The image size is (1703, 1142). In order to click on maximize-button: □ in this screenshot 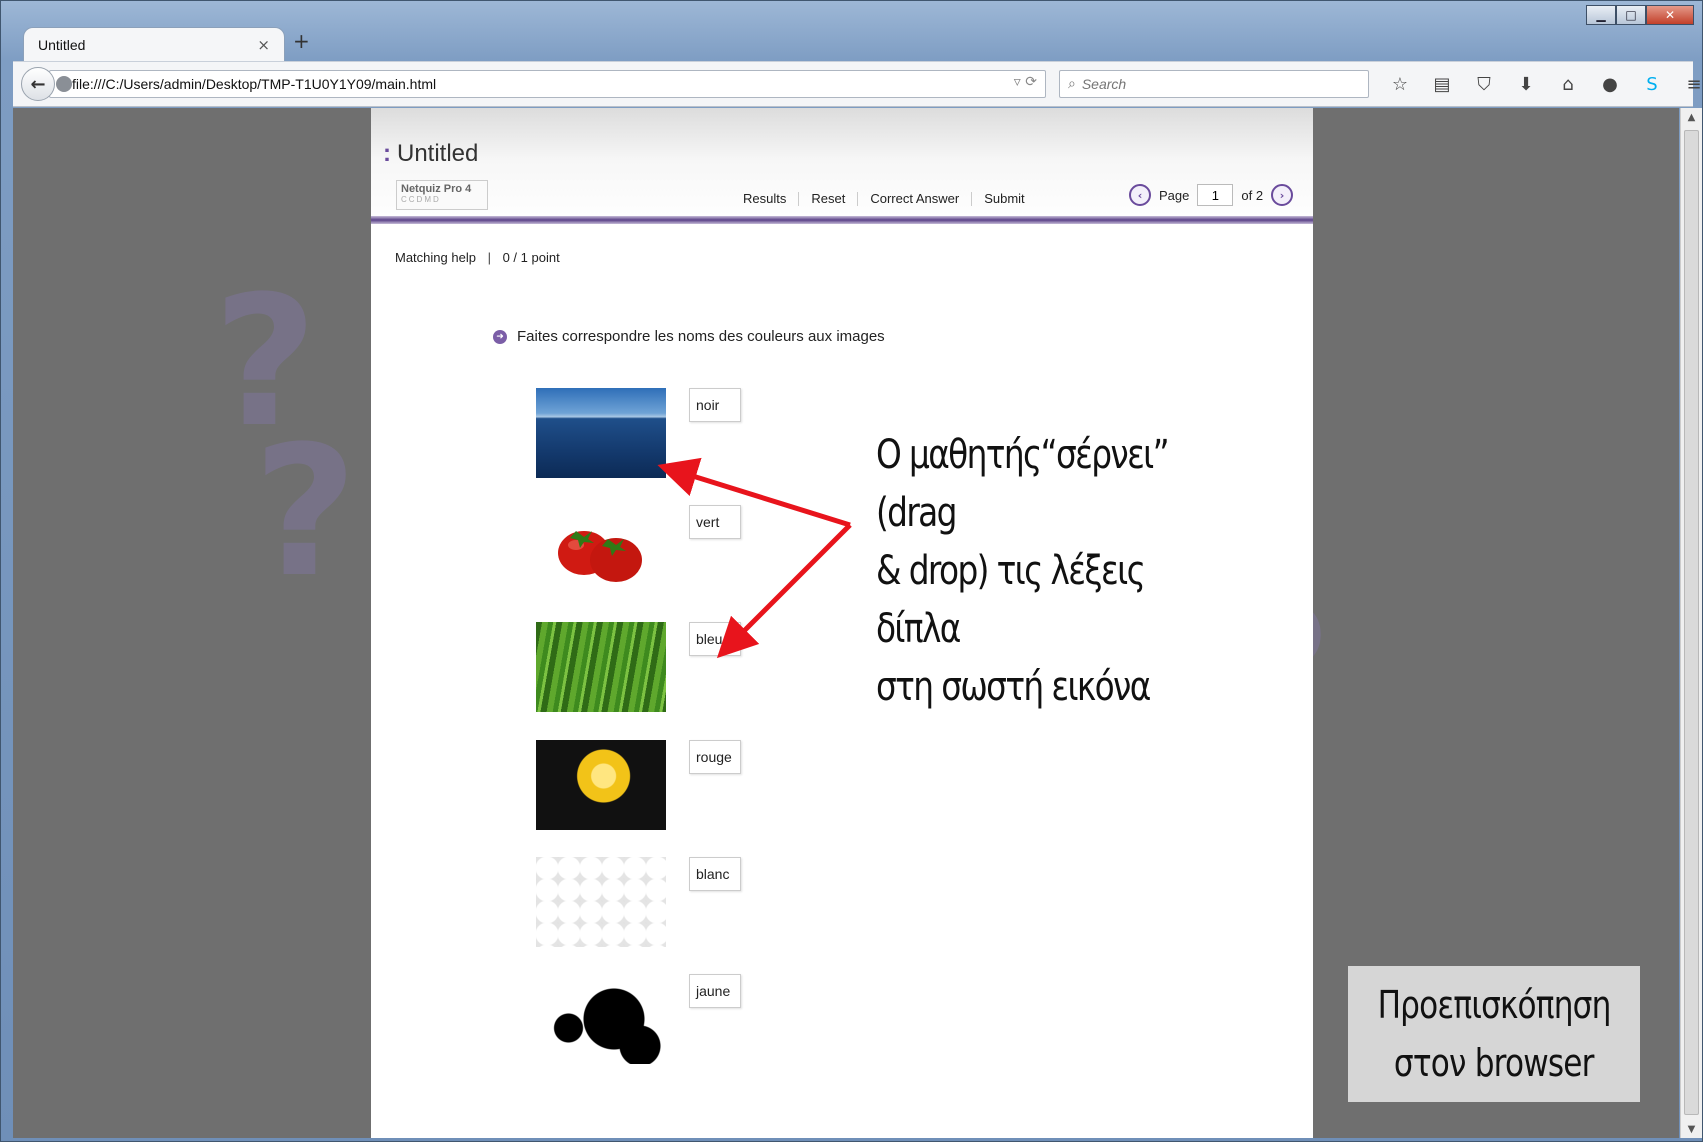, I will do `click(1631, 15)`.